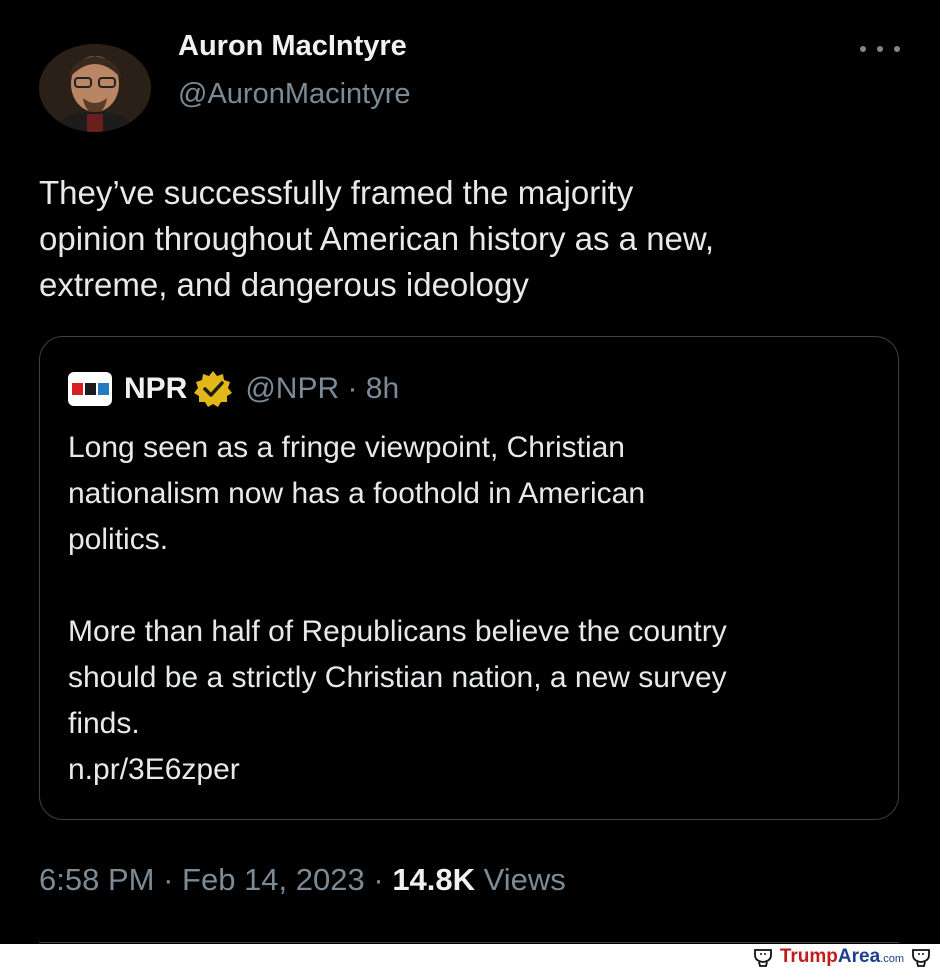  What do you see at coordinates (322, 388) in the screenshot?
I see `quoted-handle-time: @NPR · 8h` at bounding box center [322, 388].